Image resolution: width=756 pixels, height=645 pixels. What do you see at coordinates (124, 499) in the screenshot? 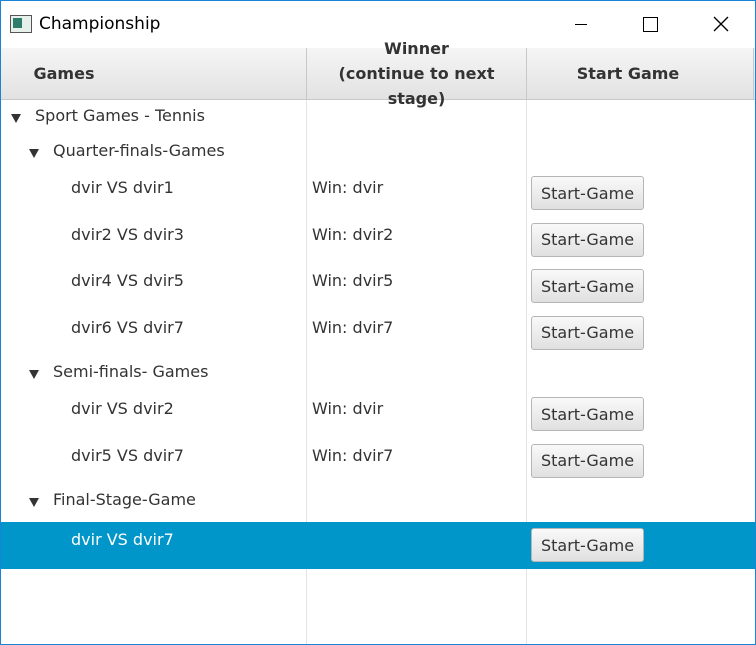
I see `game-label: Final-Stage-Game` at bounding box center [124, 499].